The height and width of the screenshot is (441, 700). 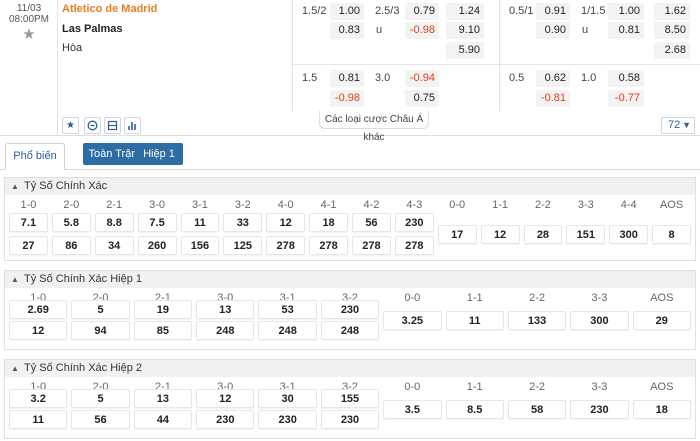 What do you see at coordinates (28, 245) in the screenshot?
I see `score-odds-button: 27` at bounding box center [28, 245].